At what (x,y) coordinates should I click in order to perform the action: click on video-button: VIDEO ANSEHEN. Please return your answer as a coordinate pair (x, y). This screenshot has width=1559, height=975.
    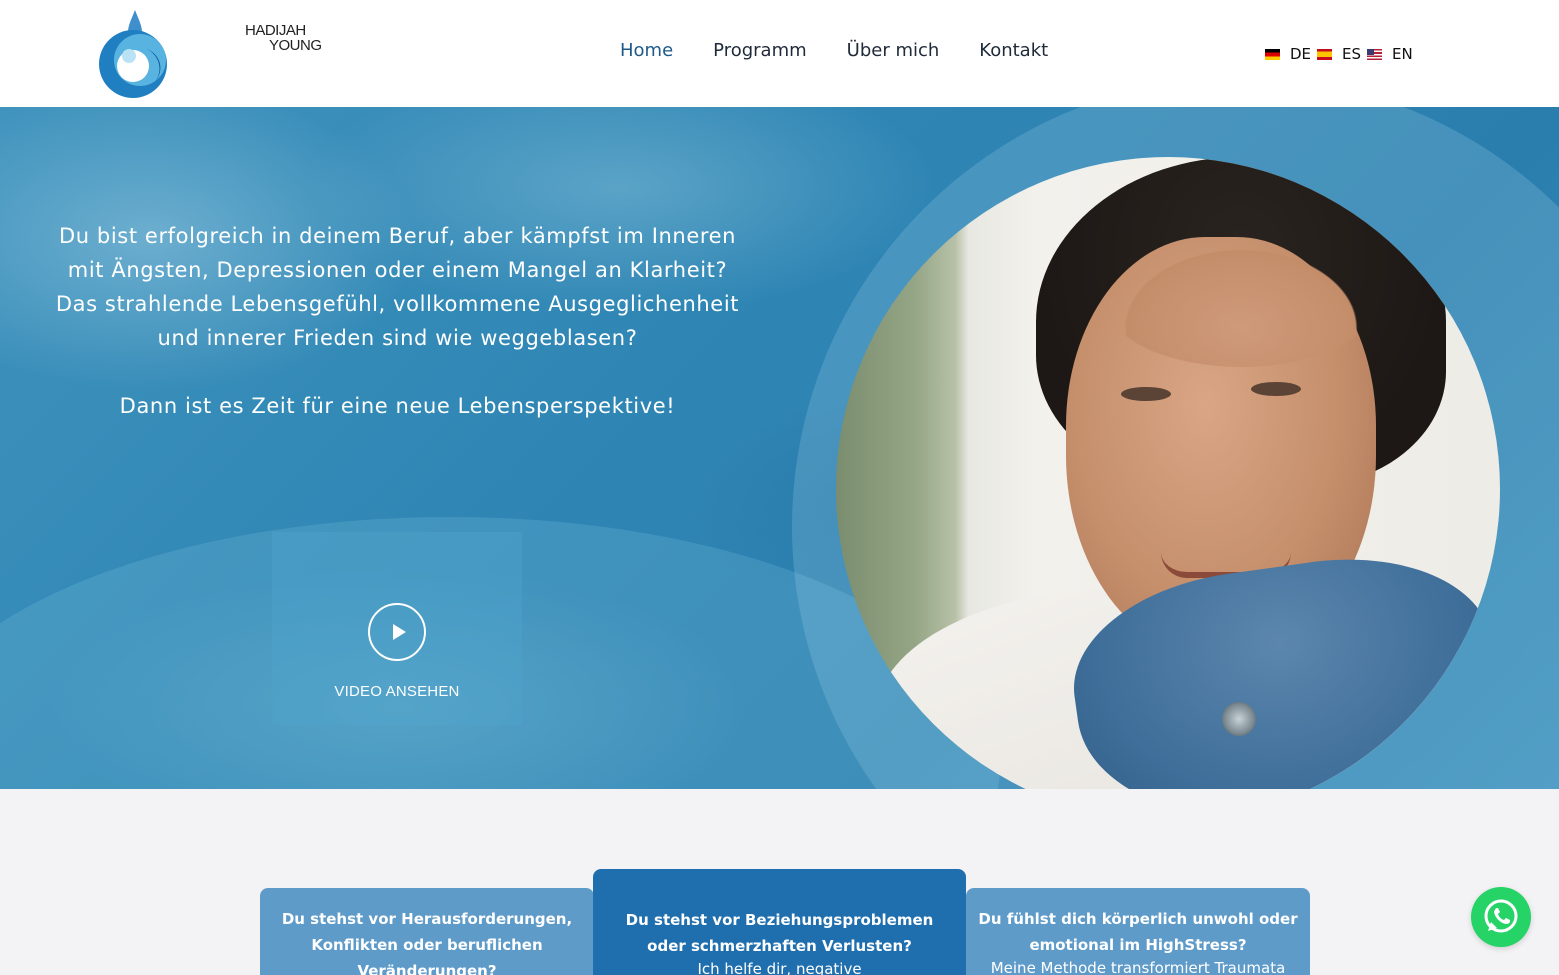
    Looking at the image, I should click on (397, 628).